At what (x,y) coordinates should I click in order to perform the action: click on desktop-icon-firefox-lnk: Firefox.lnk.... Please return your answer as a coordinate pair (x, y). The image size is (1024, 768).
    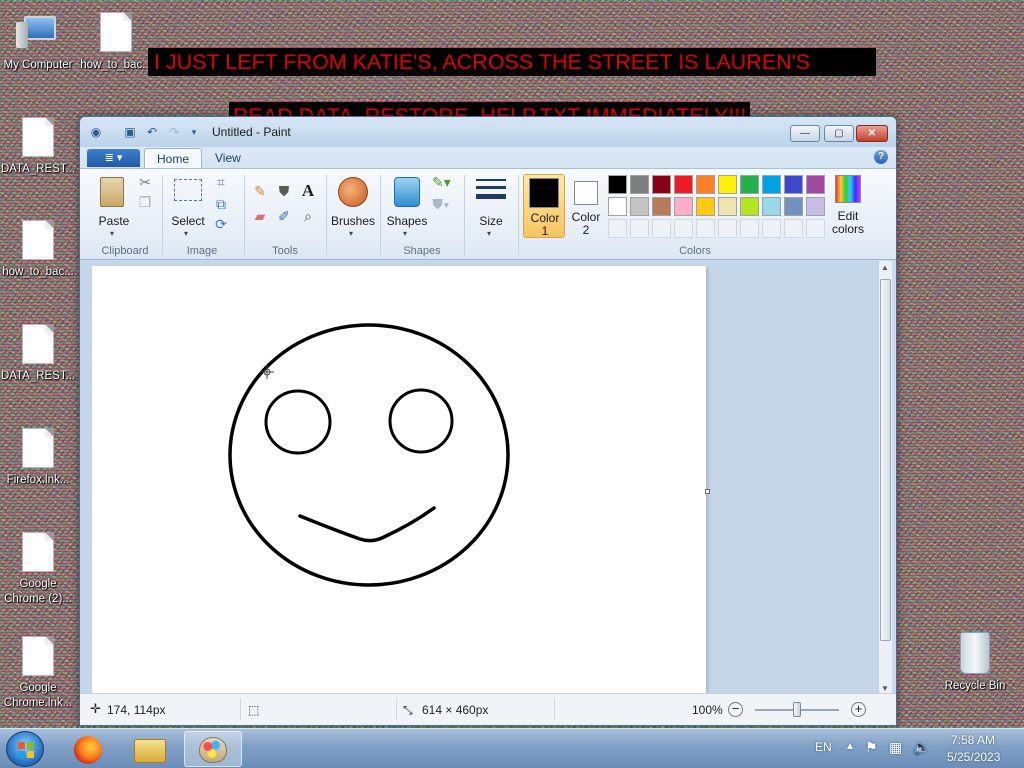
    Looking at the image, I should click on (38, 458).